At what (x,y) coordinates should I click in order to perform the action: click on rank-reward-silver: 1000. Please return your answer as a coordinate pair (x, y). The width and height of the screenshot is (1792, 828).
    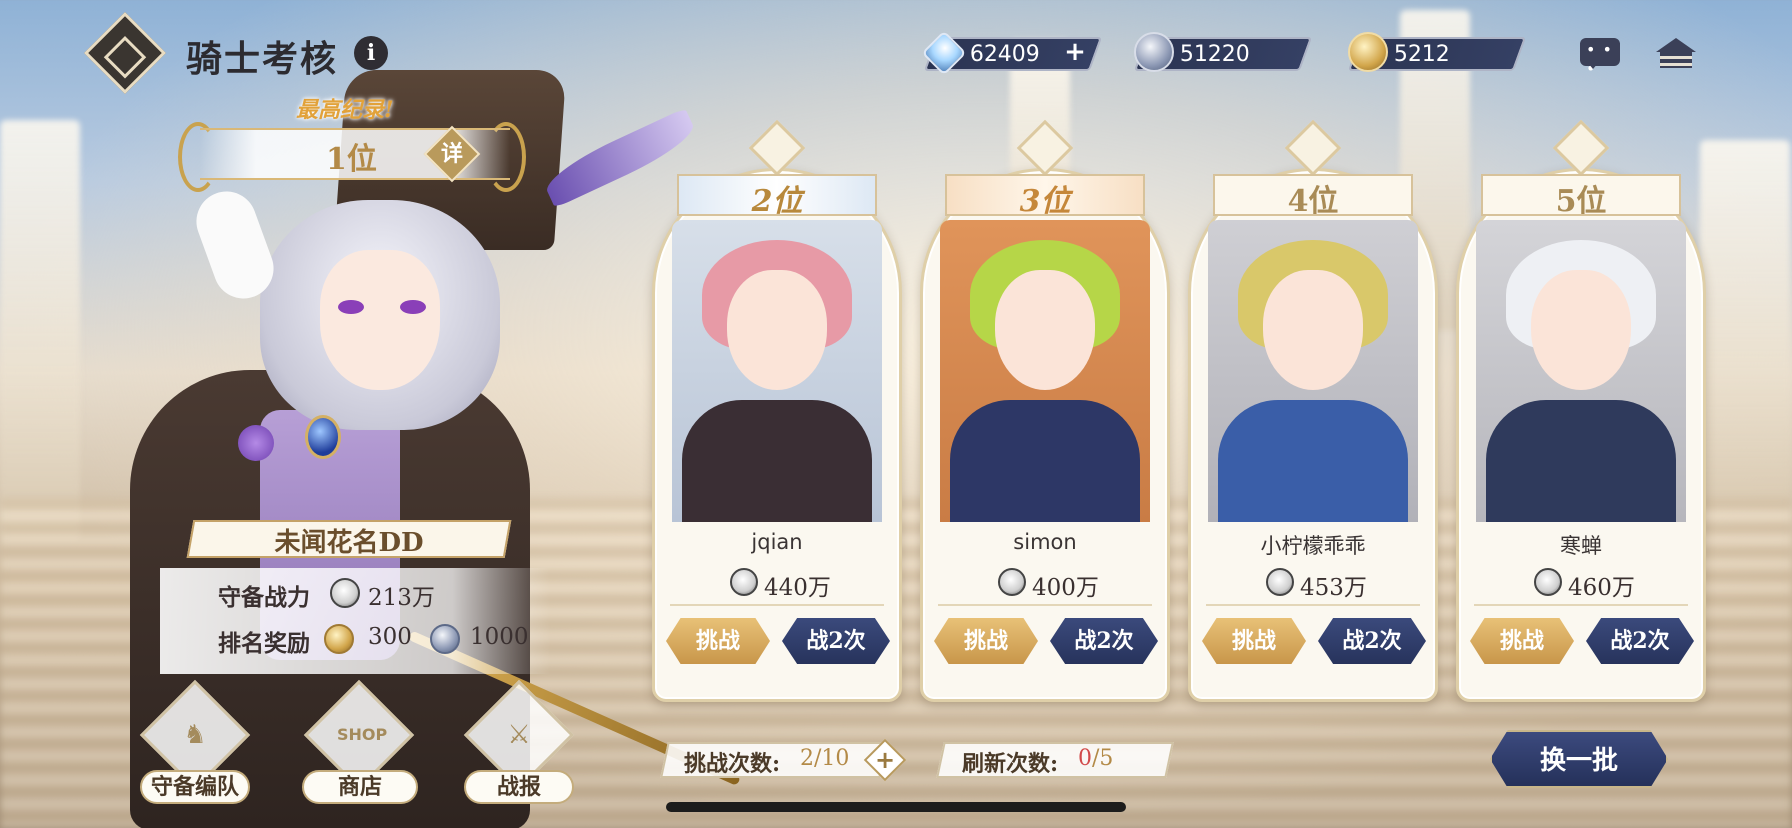
    Looking at the image, I should click on (499, 637).